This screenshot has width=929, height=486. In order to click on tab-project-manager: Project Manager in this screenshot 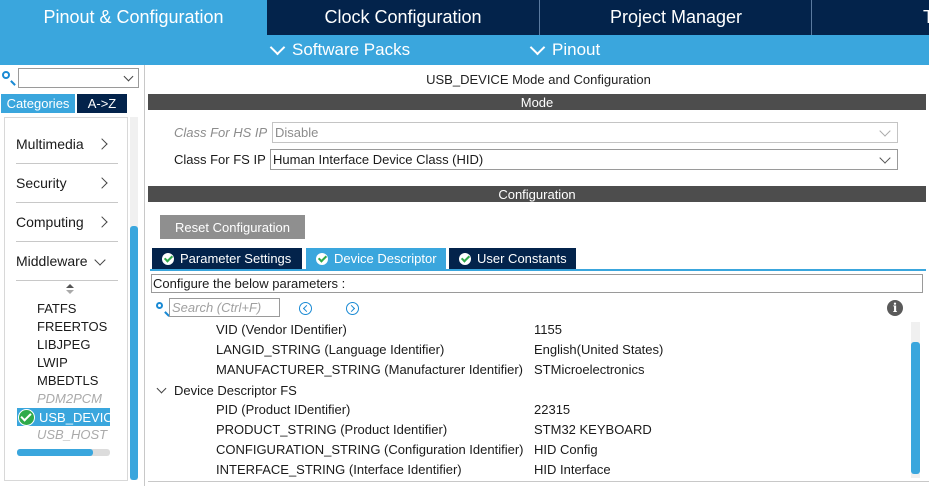, I will do `click(675, 17)`.